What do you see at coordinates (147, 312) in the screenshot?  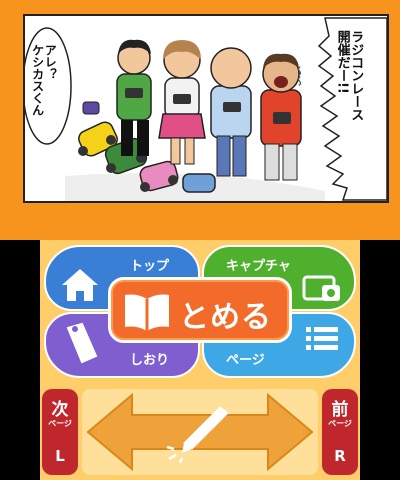 I see `open-book-icon` at bounding box center [147, 312].